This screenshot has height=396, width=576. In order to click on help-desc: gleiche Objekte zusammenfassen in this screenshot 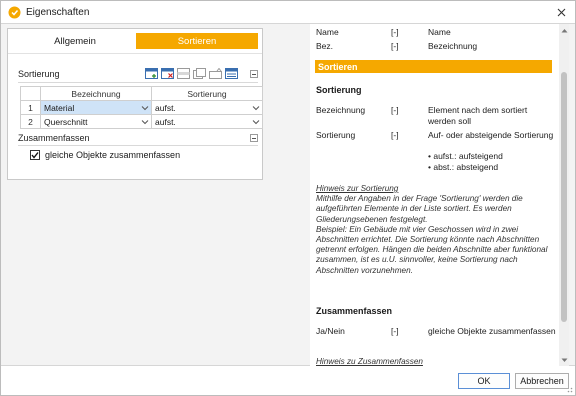, I will do `click(492, 331)`.